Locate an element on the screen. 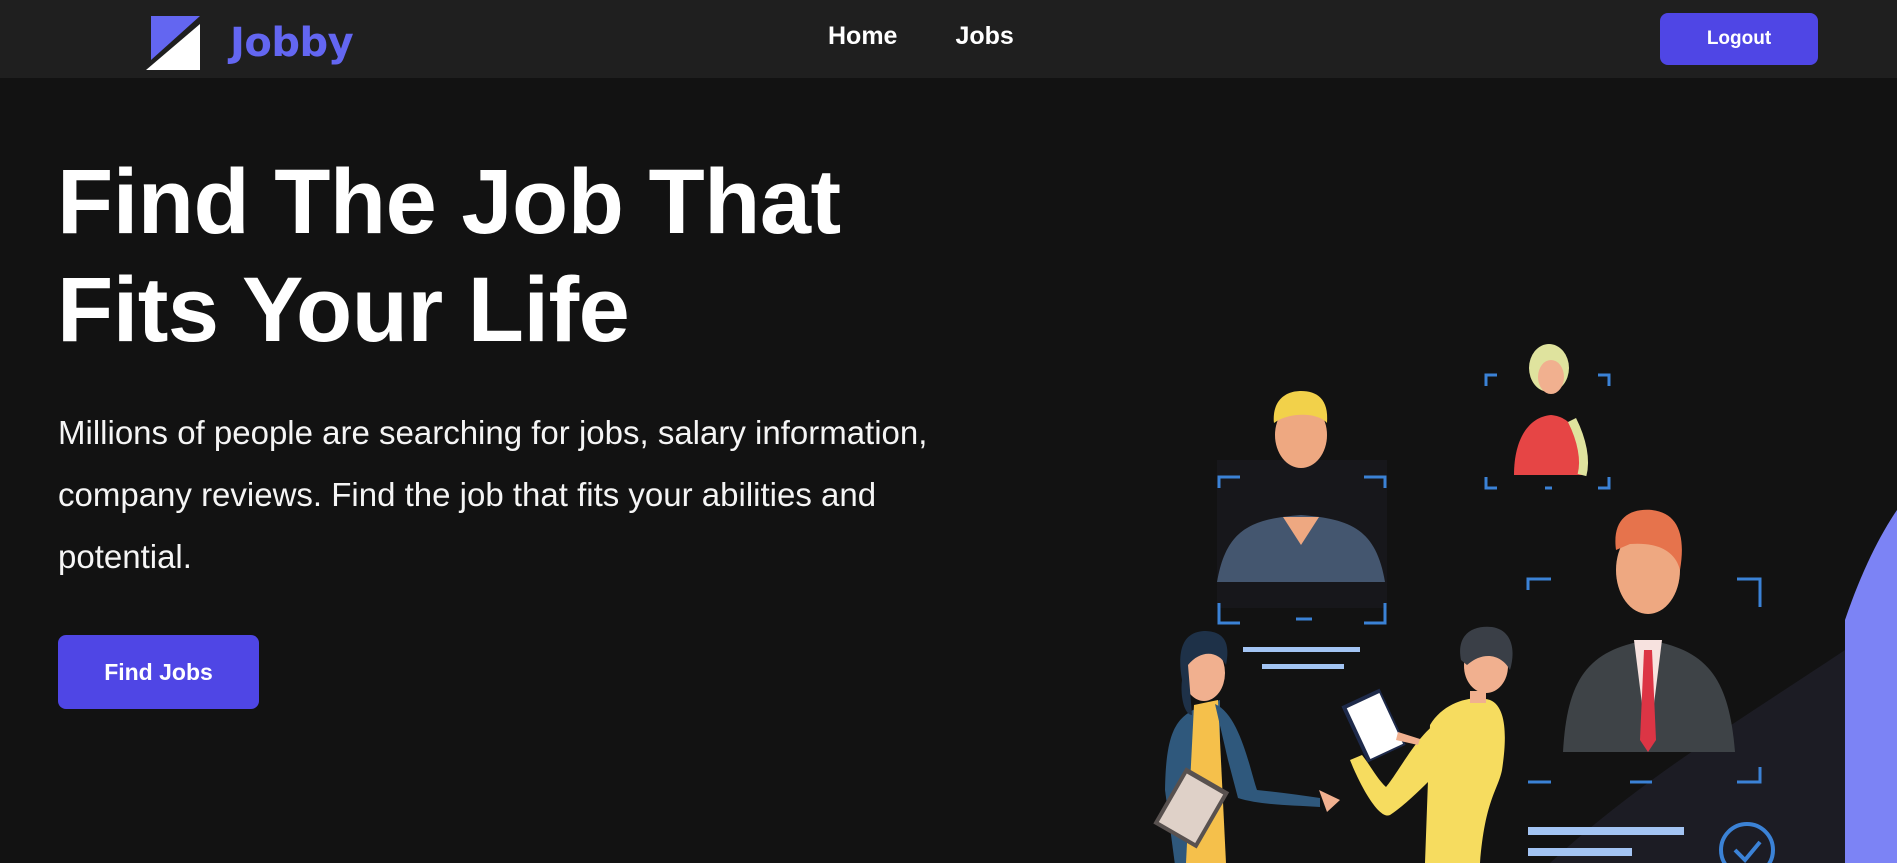 Image resolution: width=1897 pixels, height=863 pixels. nav-menu: Home Jobs is located at coordinates (921, 36).